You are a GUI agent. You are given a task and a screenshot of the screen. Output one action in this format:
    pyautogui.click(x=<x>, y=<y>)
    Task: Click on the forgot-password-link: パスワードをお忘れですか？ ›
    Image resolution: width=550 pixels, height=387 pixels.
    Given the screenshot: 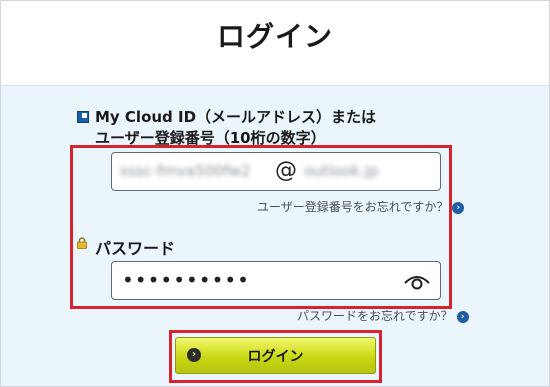 What is the action you would take?
    pyautogui.click(x=383, y=315)
    